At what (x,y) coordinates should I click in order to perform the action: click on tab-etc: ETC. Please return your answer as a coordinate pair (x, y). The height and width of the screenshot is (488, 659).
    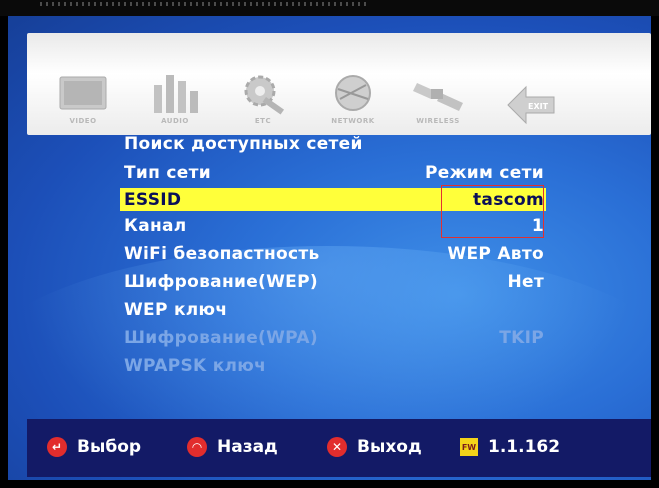
    Looking at the image, I should click on (263, 93).